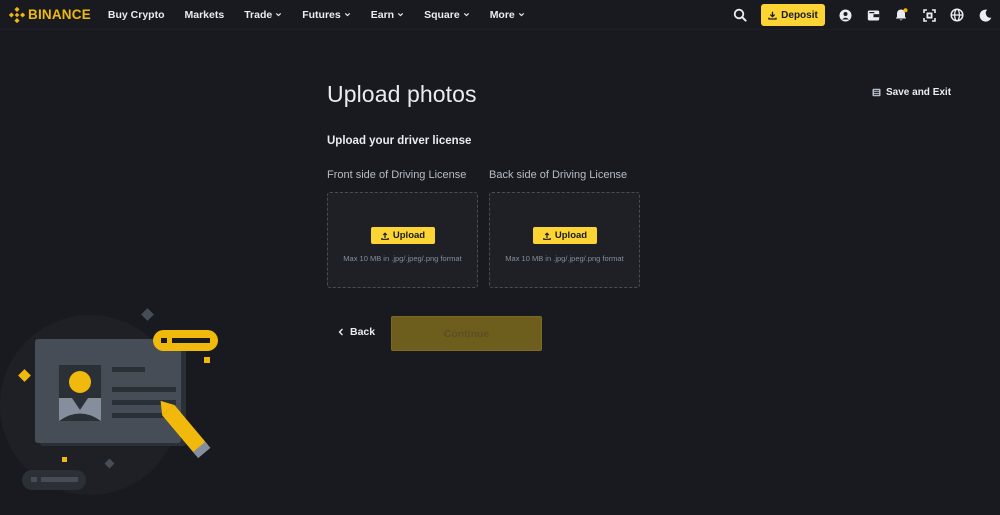 Image resolution: width=1000 pixels, height=515 pixels. I want to click on nav-label: Earn, so click(382, 14).